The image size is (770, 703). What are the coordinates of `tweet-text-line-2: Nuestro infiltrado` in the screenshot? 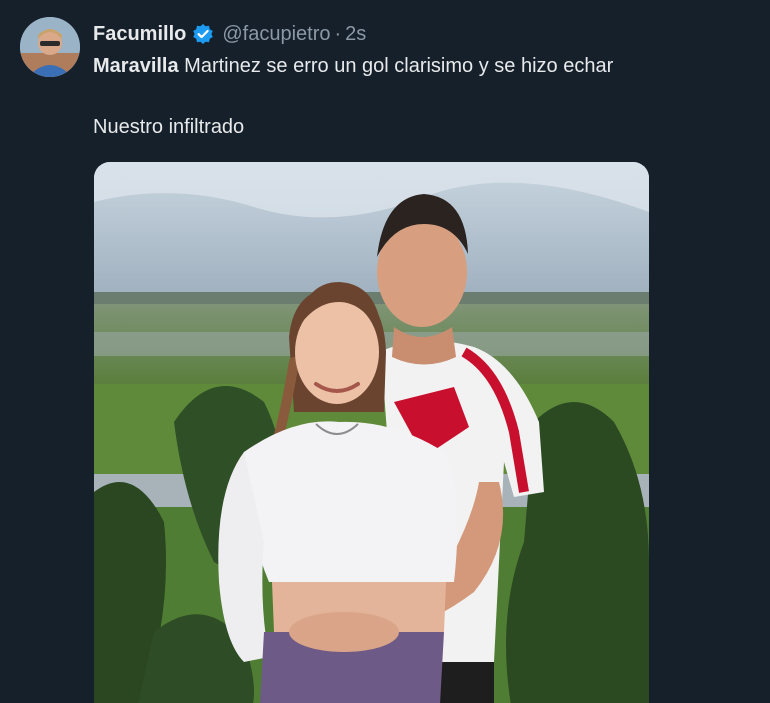 It's located at (169, 127).